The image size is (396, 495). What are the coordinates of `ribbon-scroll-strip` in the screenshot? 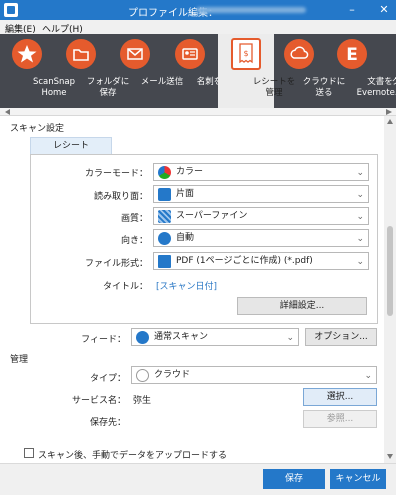 It's located at (198, 112).